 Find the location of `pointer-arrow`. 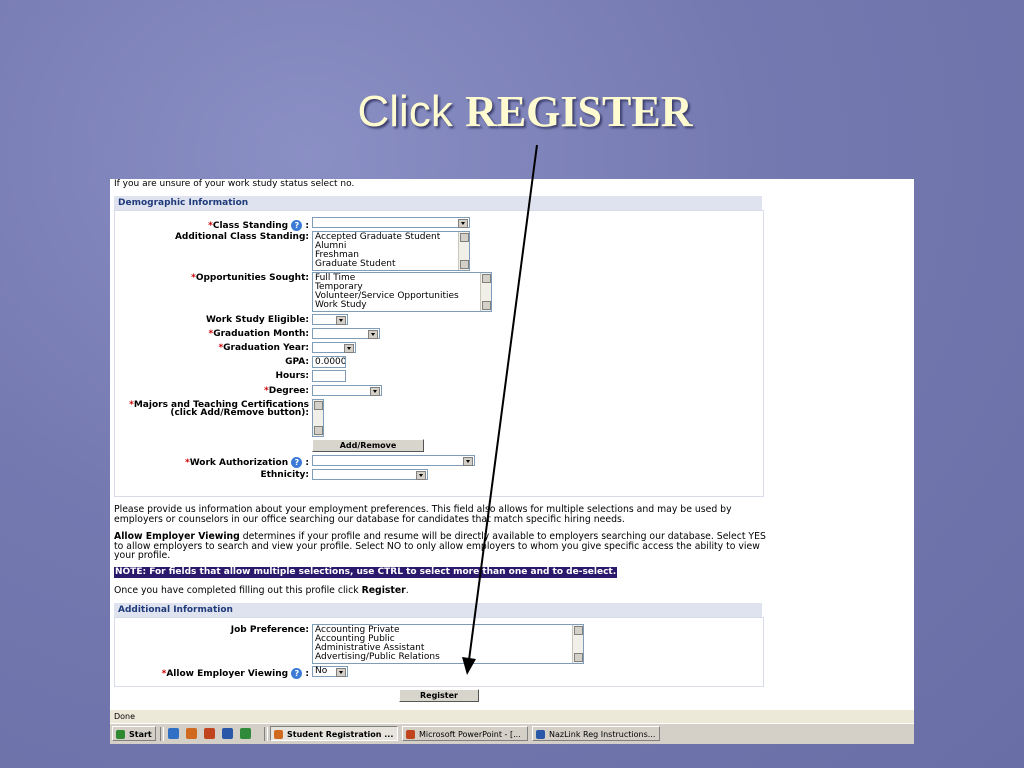

pointer-arrow is located at coordinates (500, 409).